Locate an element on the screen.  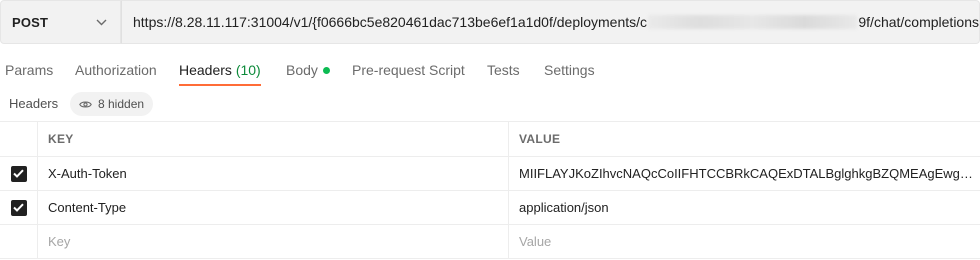
tab-label: Tests is located at coordinates (503, 70).